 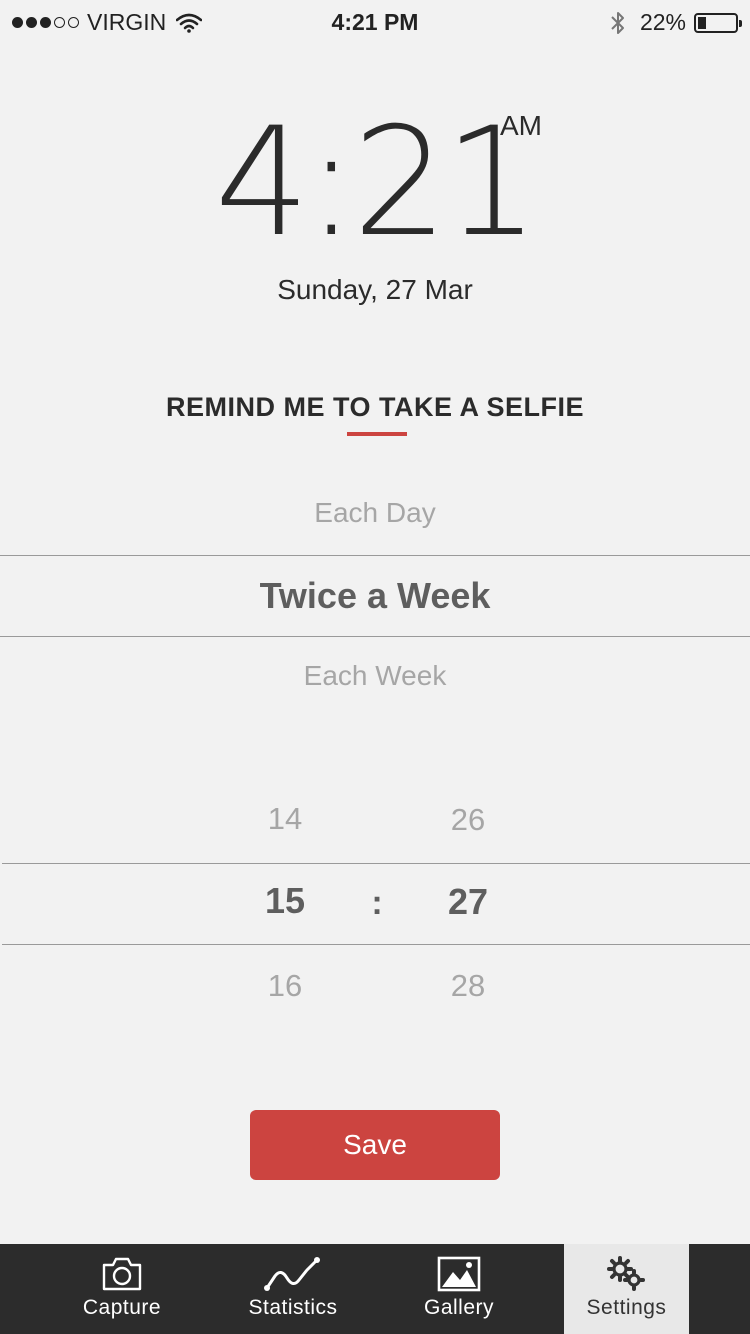 I want to click on frequency-option-selected: Twice a Week, so click(x=375, y=596).